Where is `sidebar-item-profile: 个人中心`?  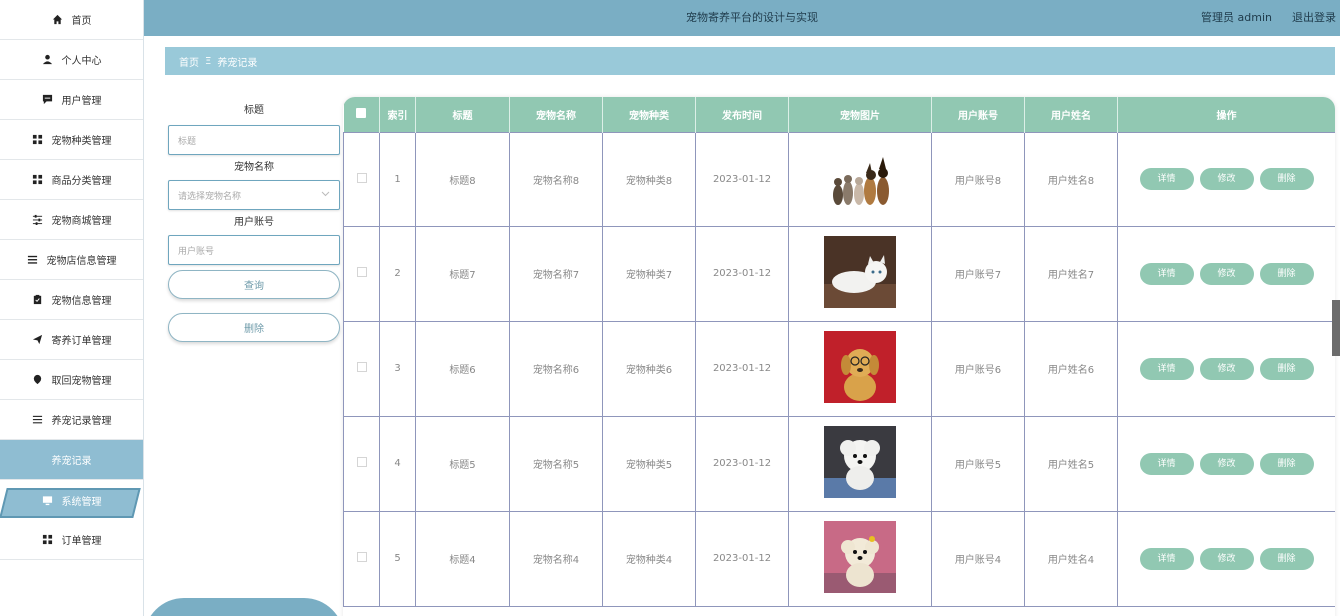
sidebar-item-profile: 个人中心 is located at coordinates (71, 60).